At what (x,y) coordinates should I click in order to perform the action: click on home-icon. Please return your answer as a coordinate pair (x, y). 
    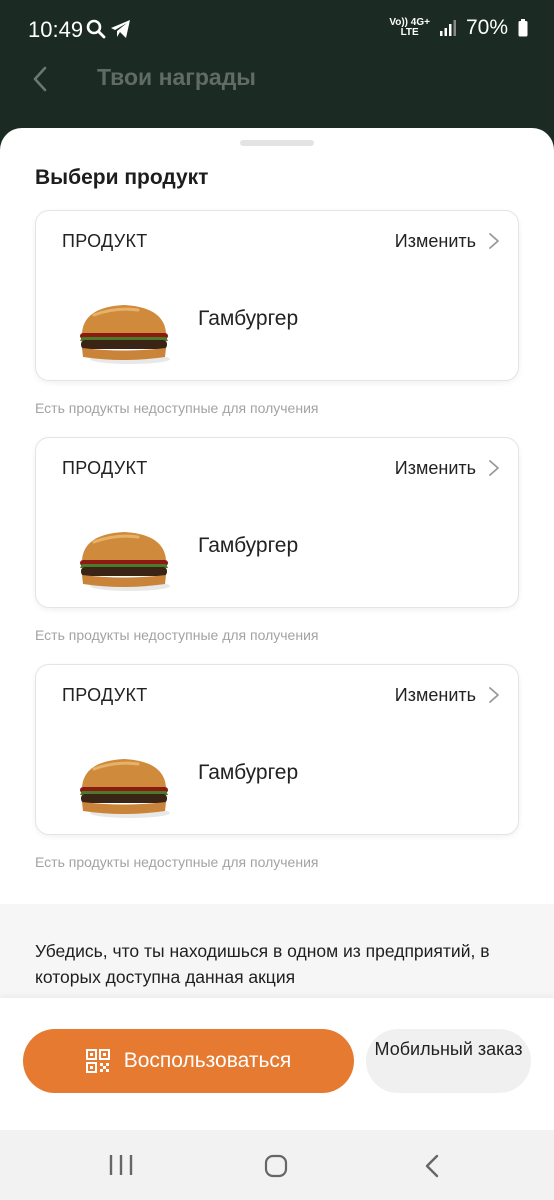
    Looking at the image, I should click on (276, 1166).